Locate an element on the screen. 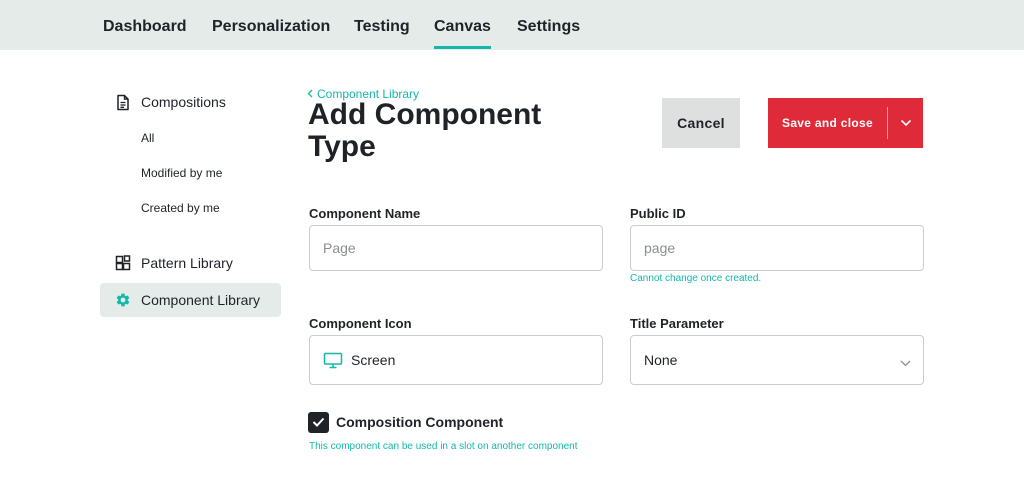 This screenshot has height=488, width=1024. component-icon-label: Component Icon is located at coordinates (360, 323).